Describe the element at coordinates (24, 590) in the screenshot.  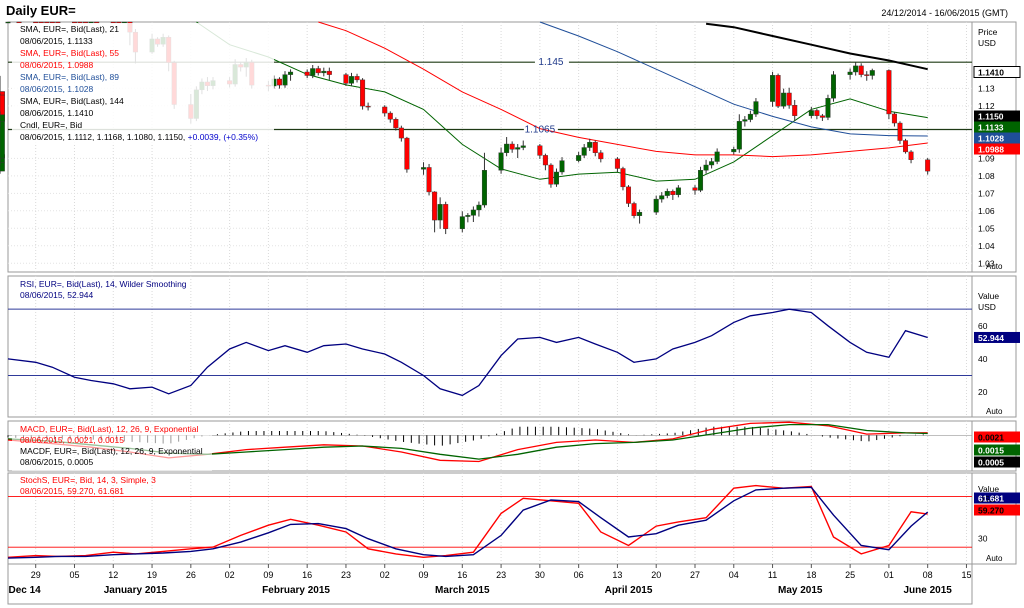
I see `month-label: Dec 14` at that location.